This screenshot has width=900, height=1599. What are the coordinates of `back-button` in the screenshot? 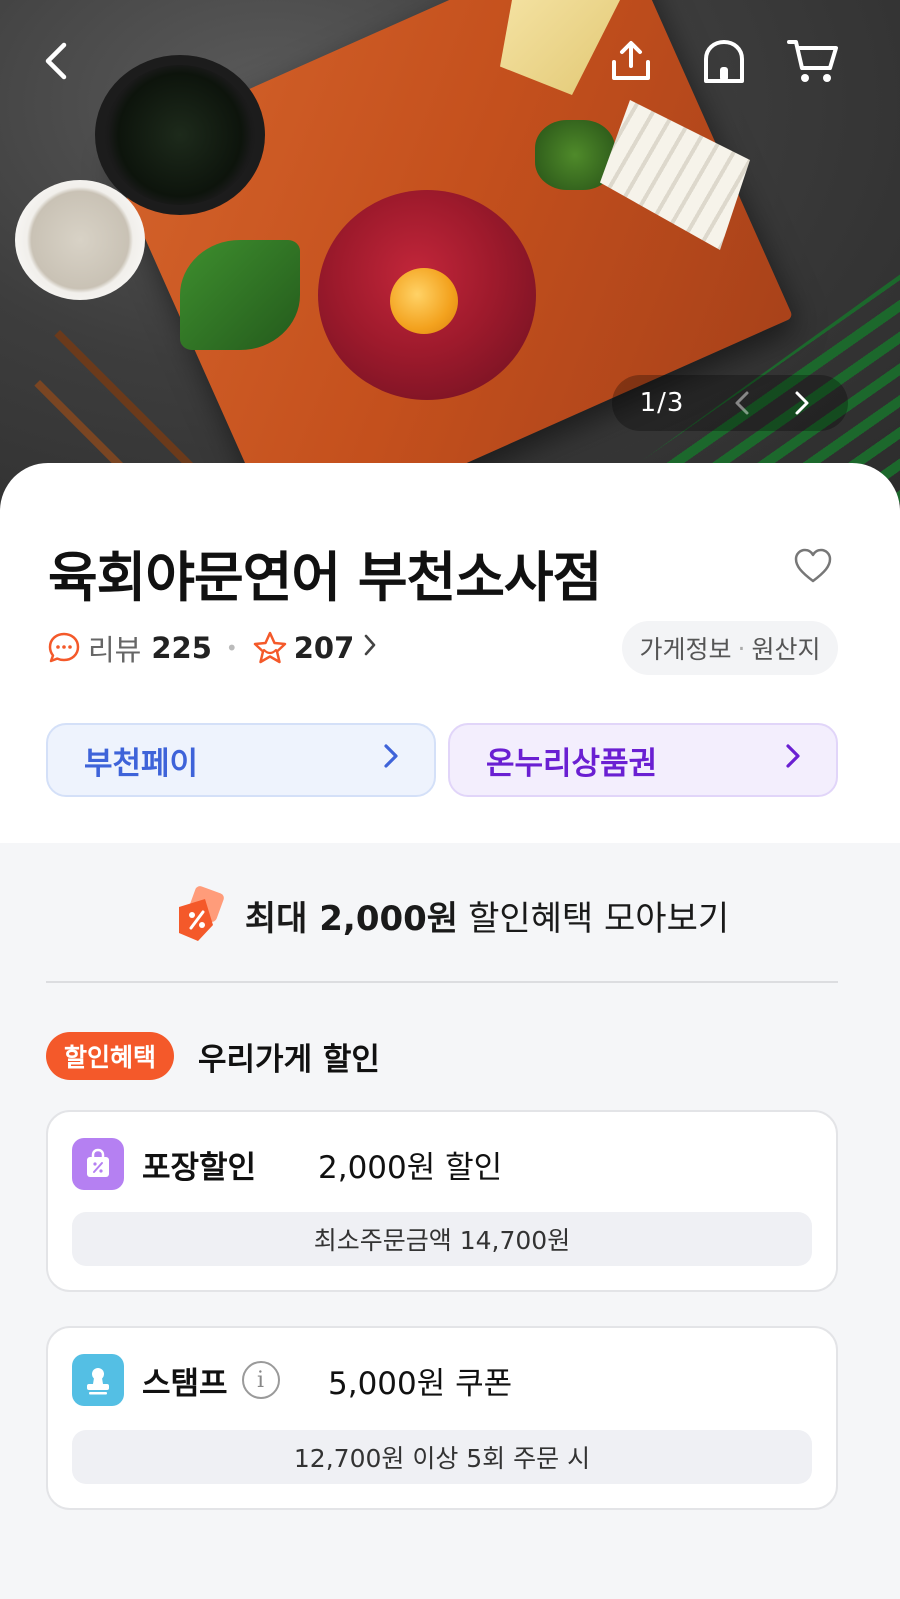 It's located at (57, 61).